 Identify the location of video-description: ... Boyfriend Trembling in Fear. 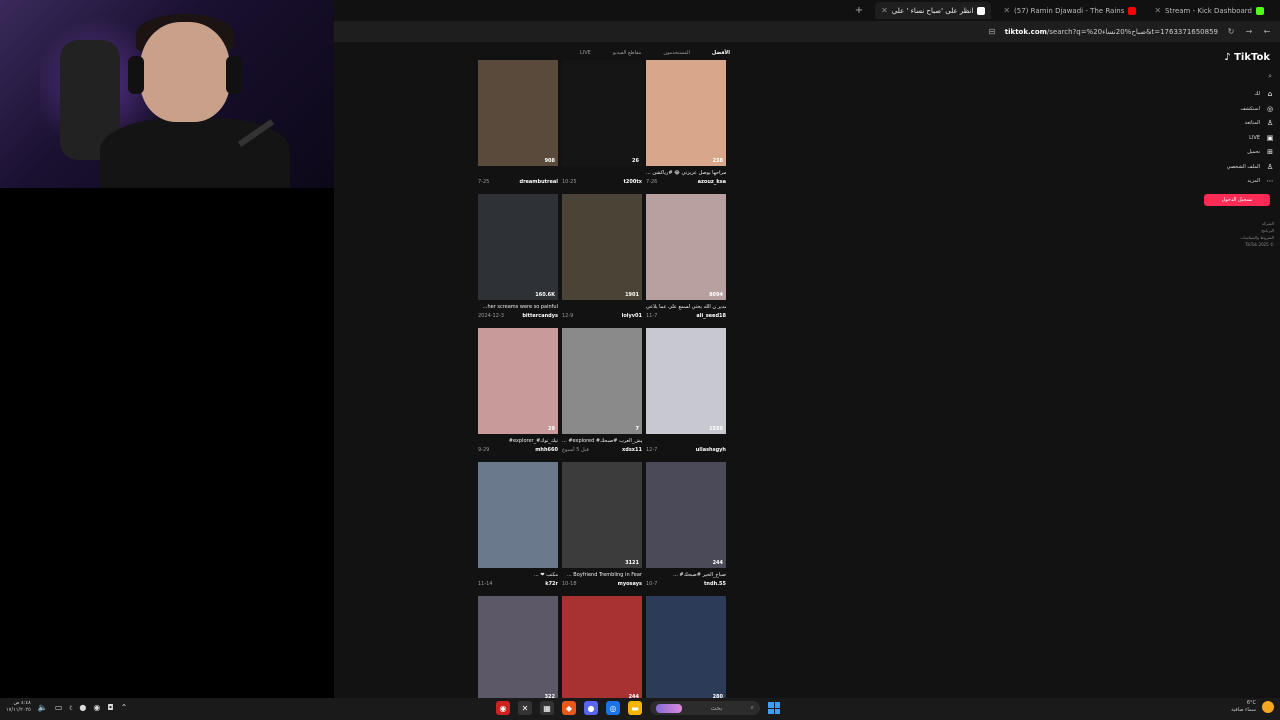
(602, 575).